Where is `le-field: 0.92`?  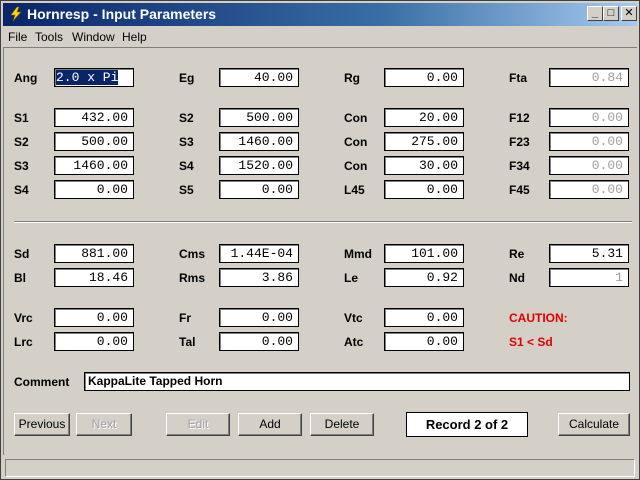 le-field: 0.92 is located at coordinates (424, 277).